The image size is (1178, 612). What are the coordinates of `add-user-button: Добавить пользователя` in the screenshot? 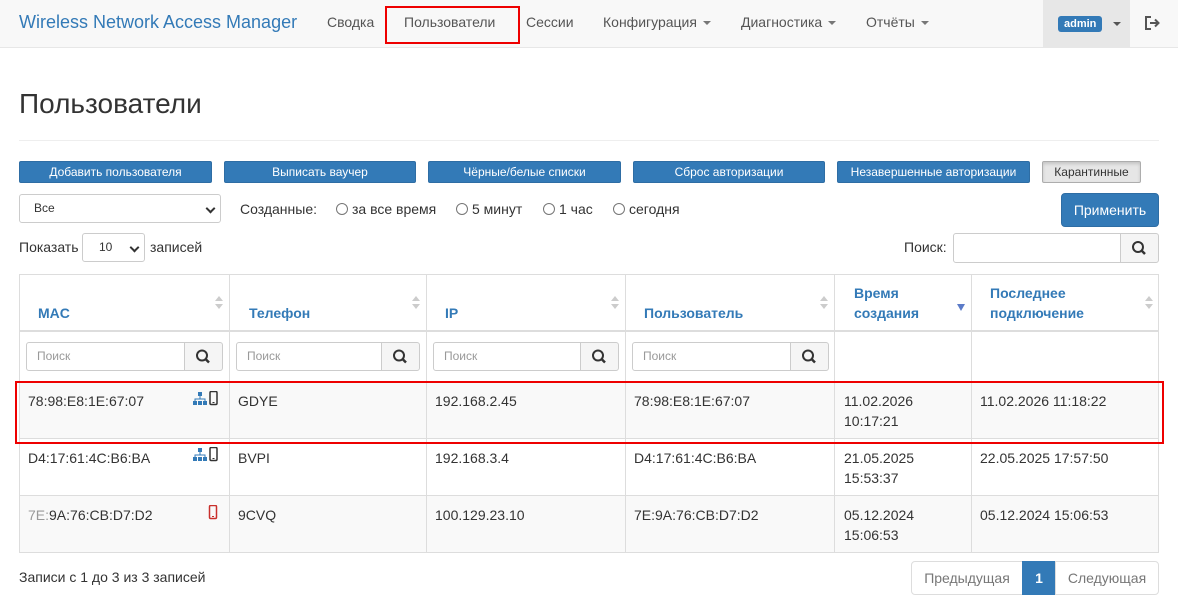 It's located at (115, 172).